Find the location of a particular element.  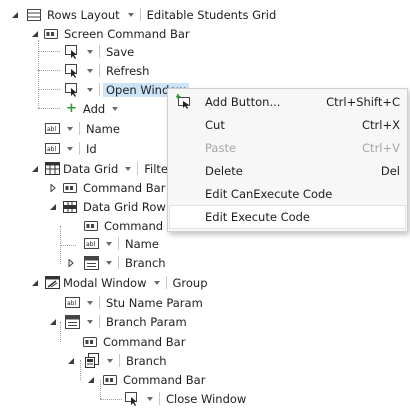

tree-node-dgr-name: abl Name is located at coordinates (121, 243).